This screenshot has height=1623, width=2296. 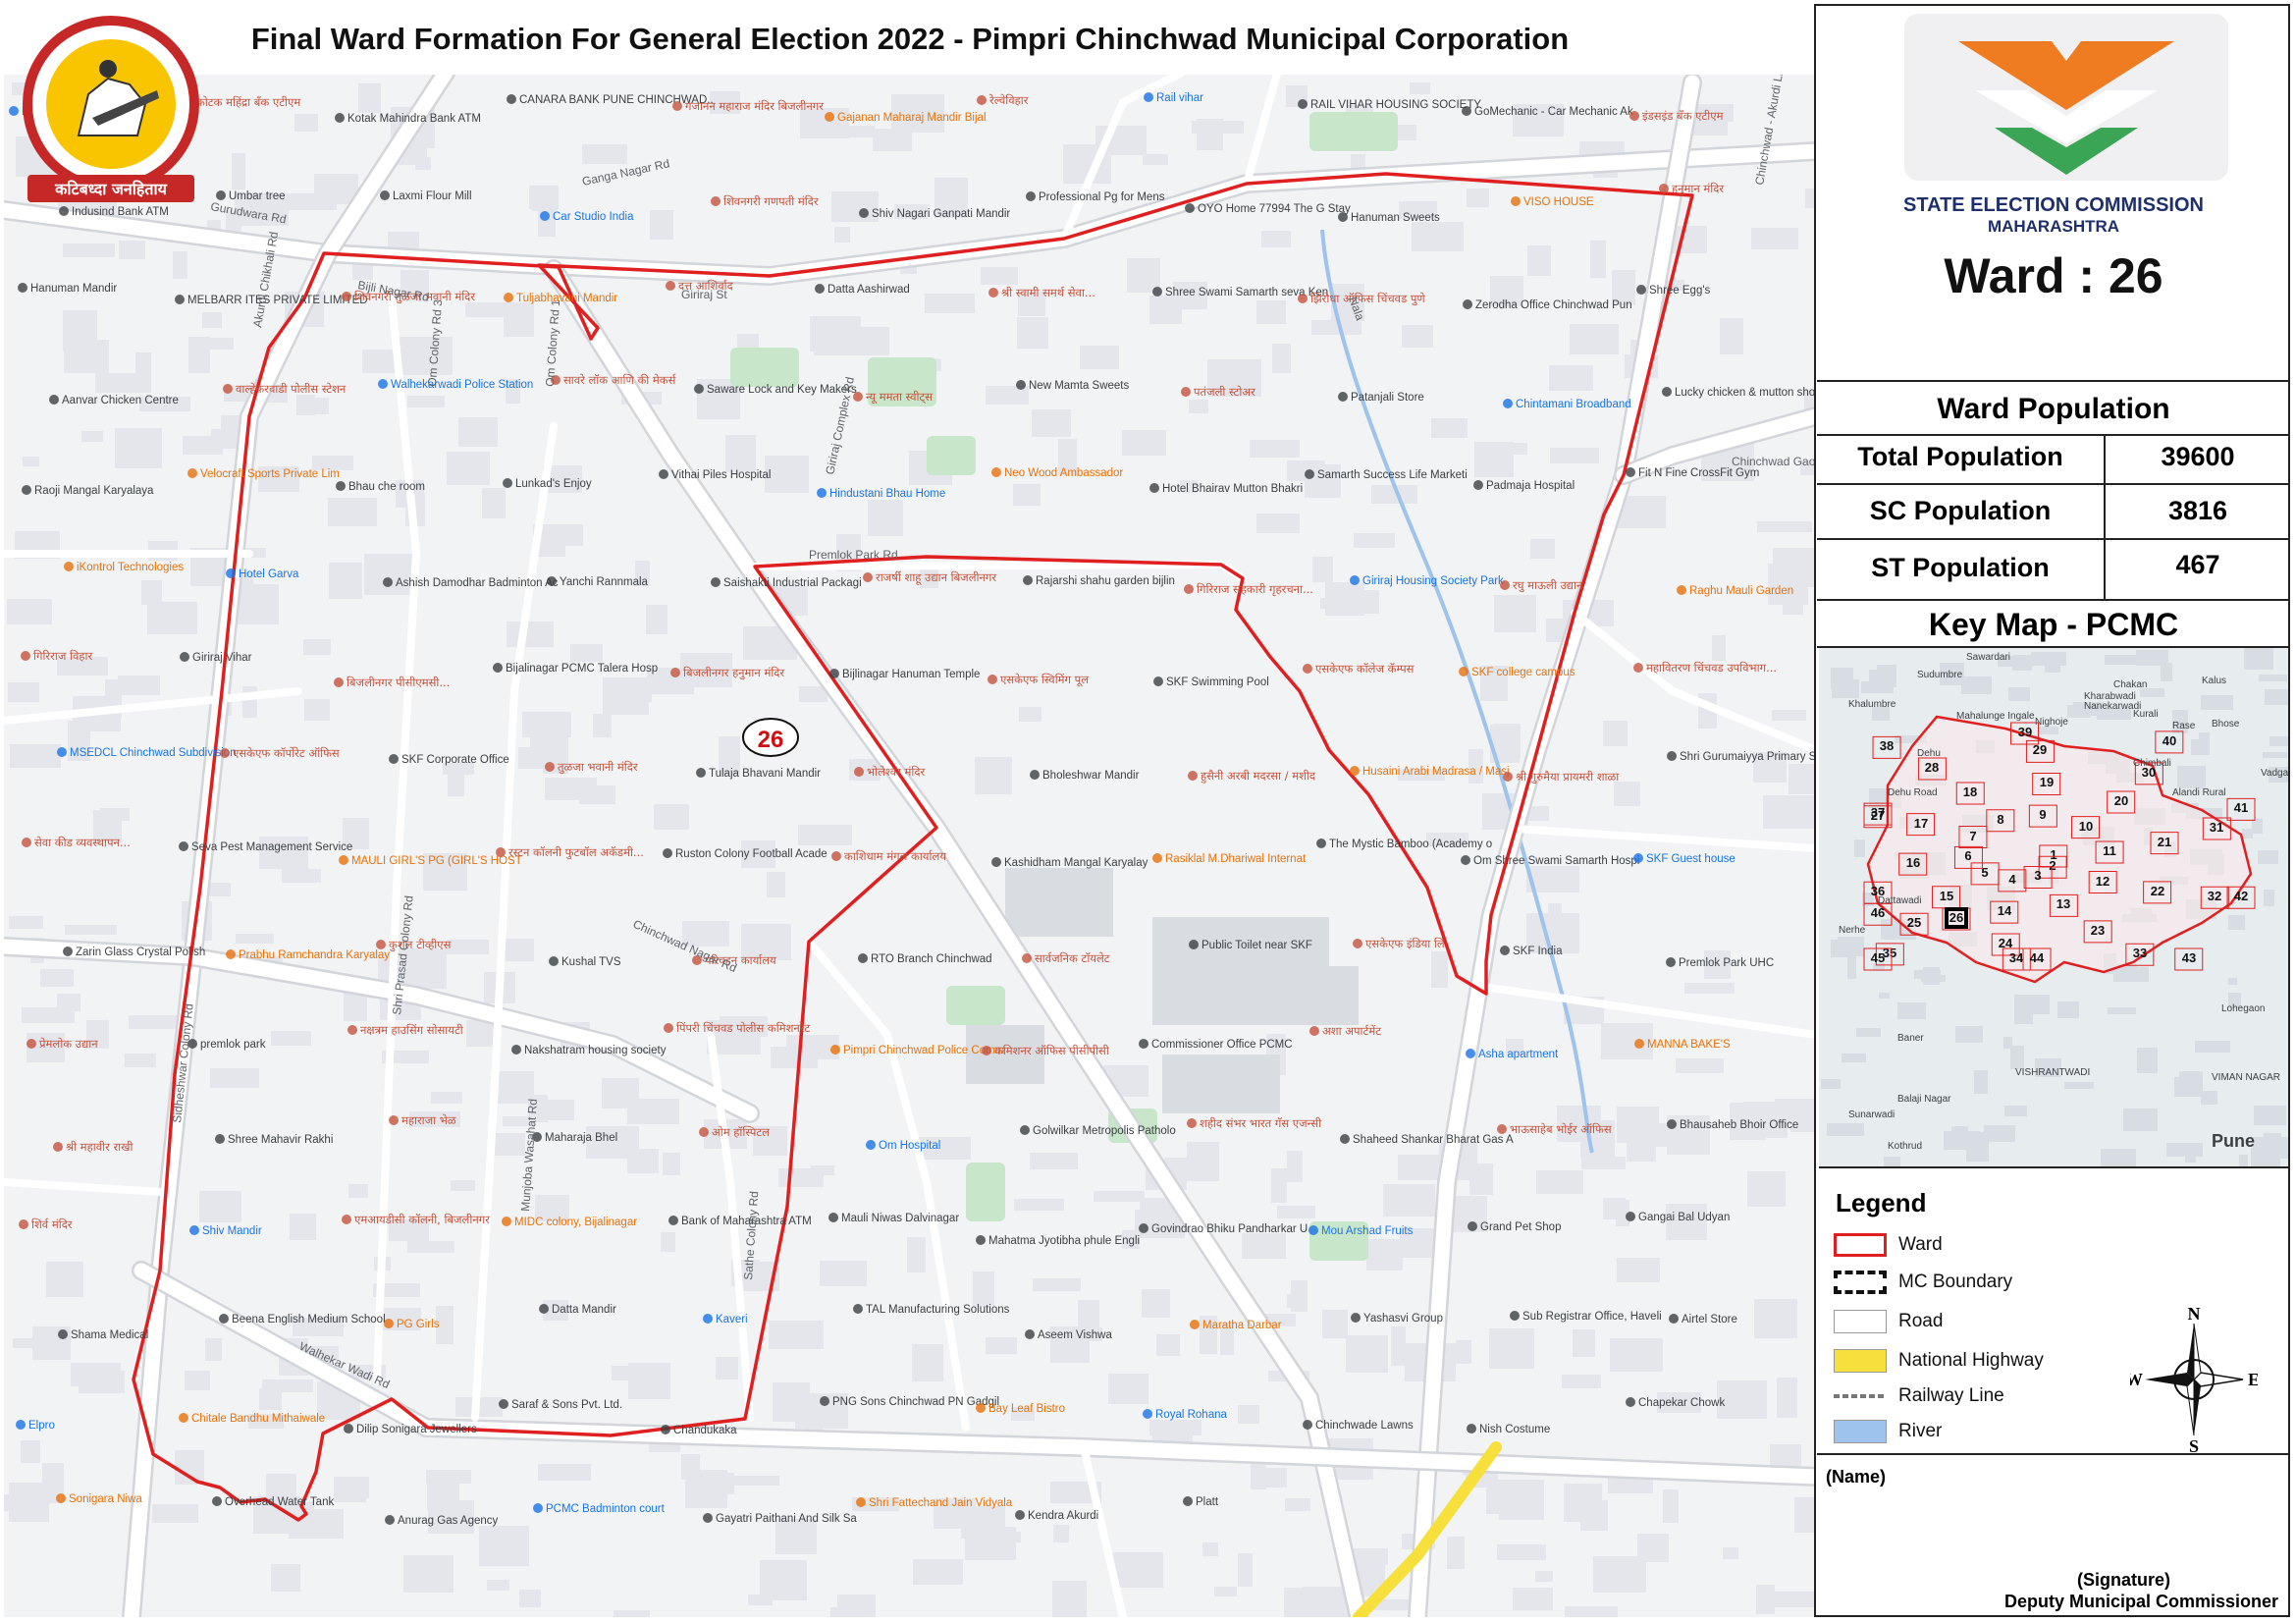 I want to click on place-label: Mou Arshad Fruits, so click(x=1367, y=1231).